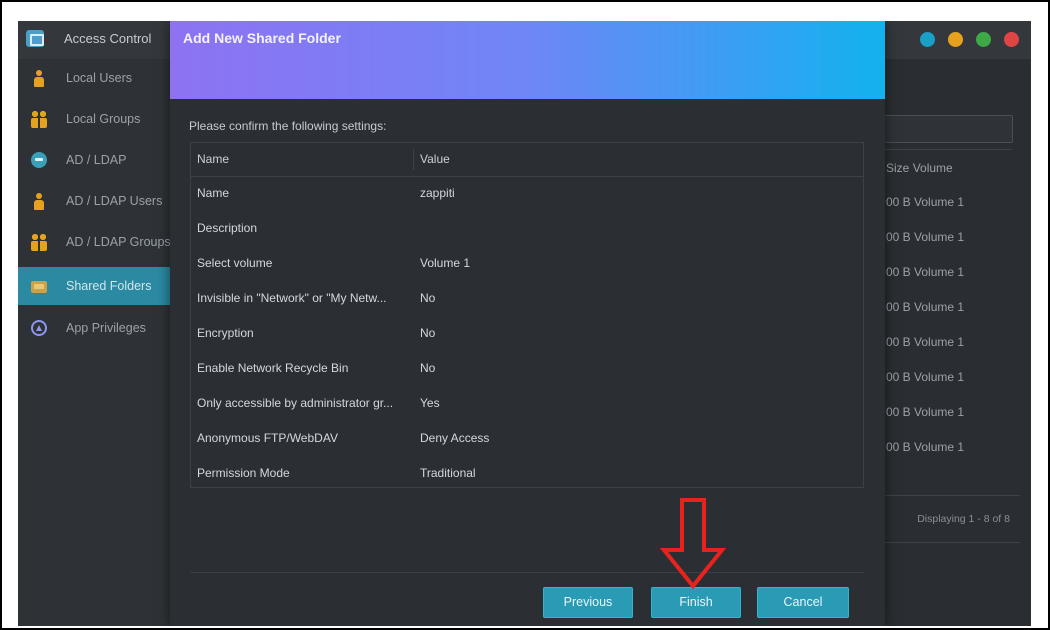 This screenshot has height=630, width=1050. Describe the element at coordinates (527, 333) in the screenshot. I see `table-row: Encryption No` at that location.